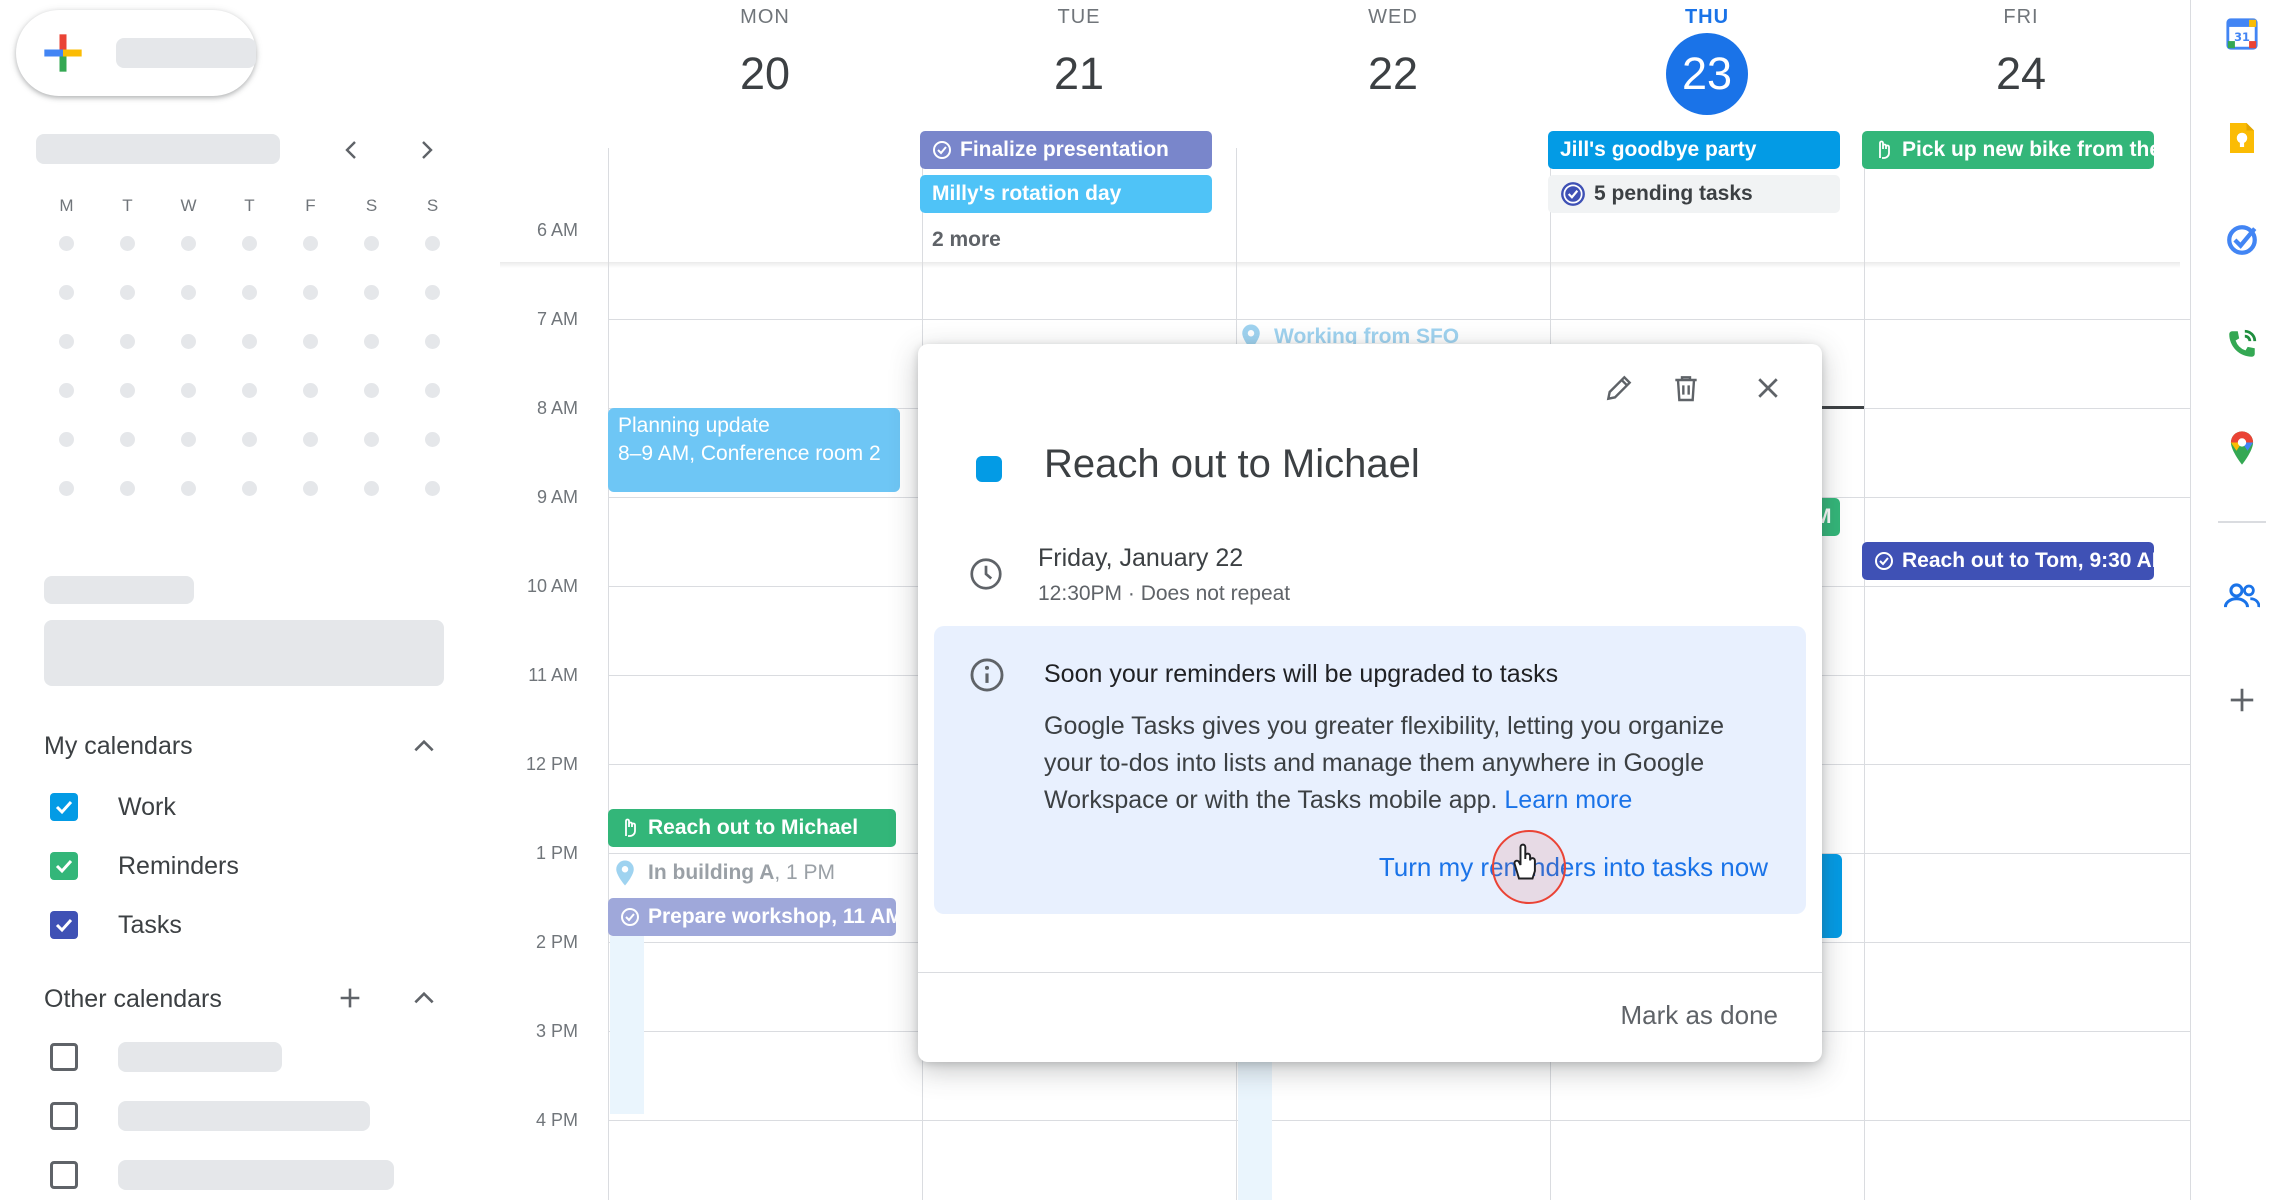  Describe the element at coordinates (424, 746) in the screenshot. I see `my-calendars-collapse-button` at that location.